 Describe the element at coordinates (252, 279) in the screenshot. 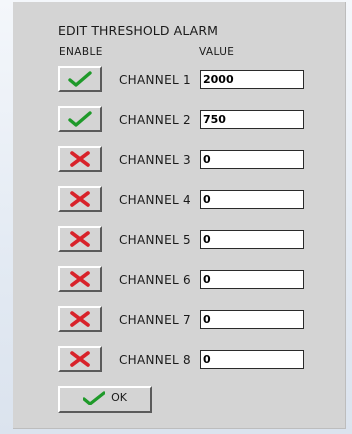

I see `channel-6-value-input` at that location.